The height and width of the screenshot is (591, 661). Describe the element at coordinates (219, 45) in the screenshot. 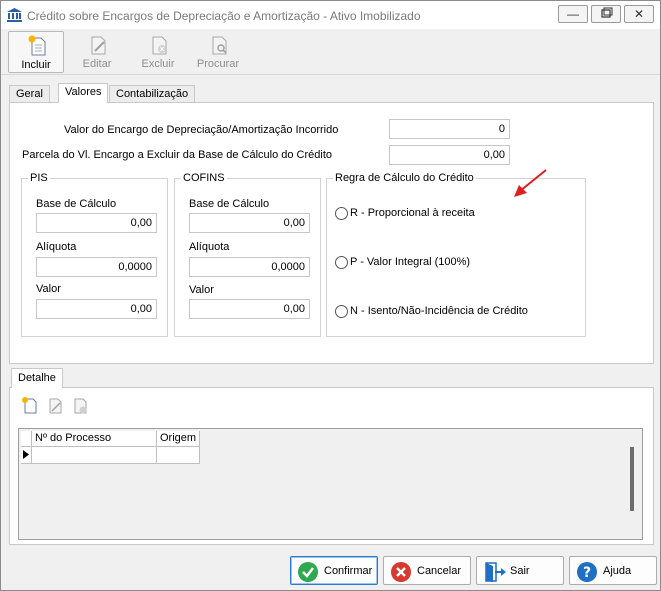

I see `search-document-icon` at that location.